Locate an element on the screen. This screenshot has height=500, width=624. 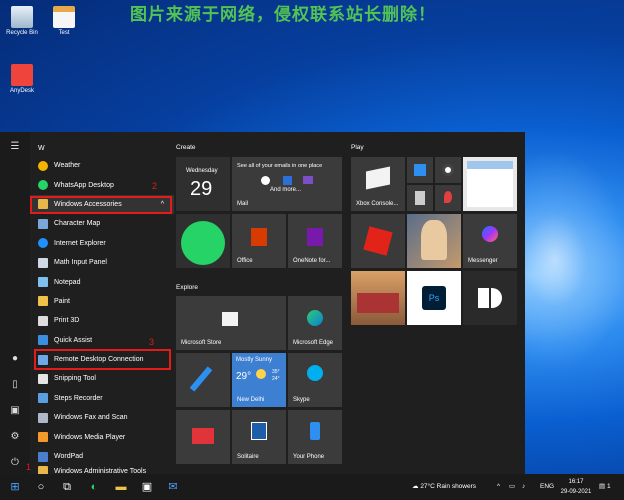
solitaire-tile: Solitaire is located at coordinates (259, 437).